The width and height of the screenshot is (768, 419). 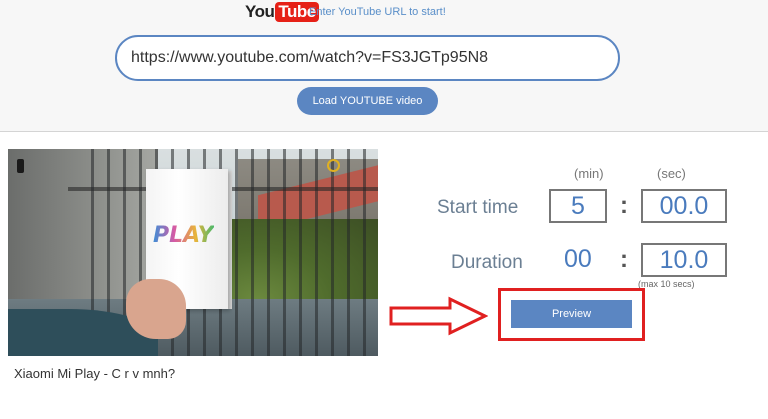 I want to click on start-time-label: Start time, so click(x=478, y=207).